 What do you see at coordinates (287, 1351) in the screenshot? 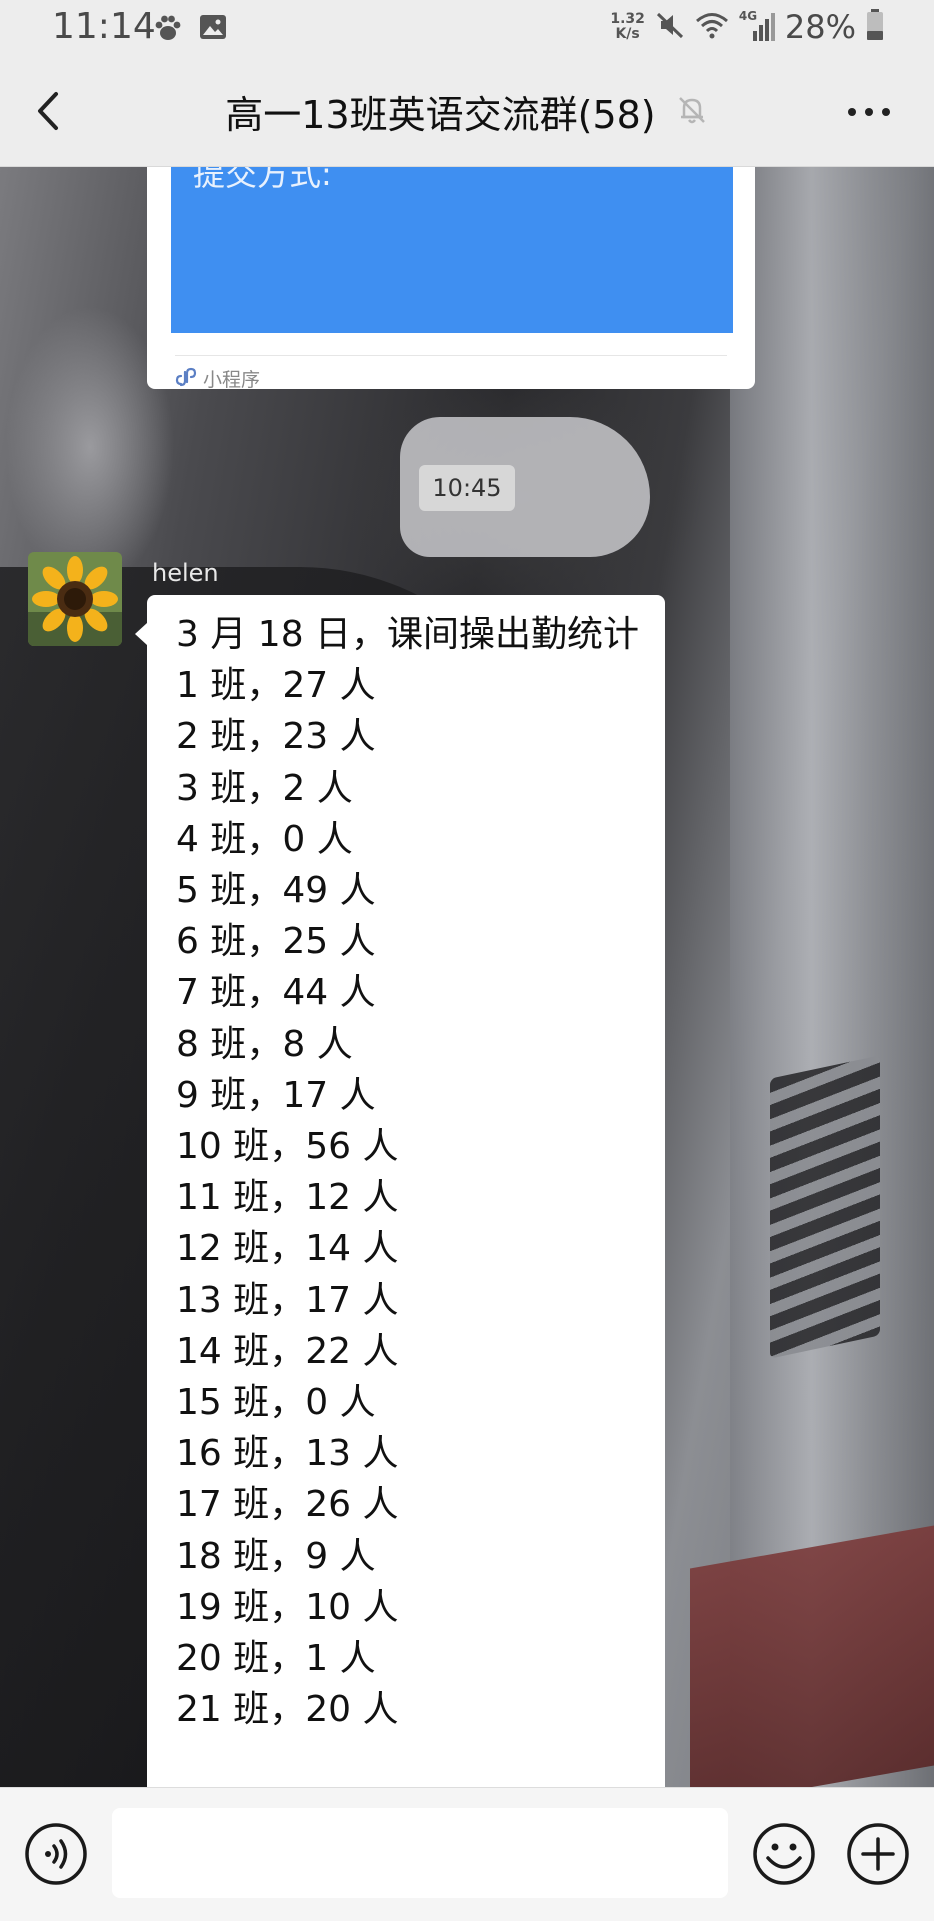
I see `message-line: 14 班，22 人` at bounding box center [287, 1351].